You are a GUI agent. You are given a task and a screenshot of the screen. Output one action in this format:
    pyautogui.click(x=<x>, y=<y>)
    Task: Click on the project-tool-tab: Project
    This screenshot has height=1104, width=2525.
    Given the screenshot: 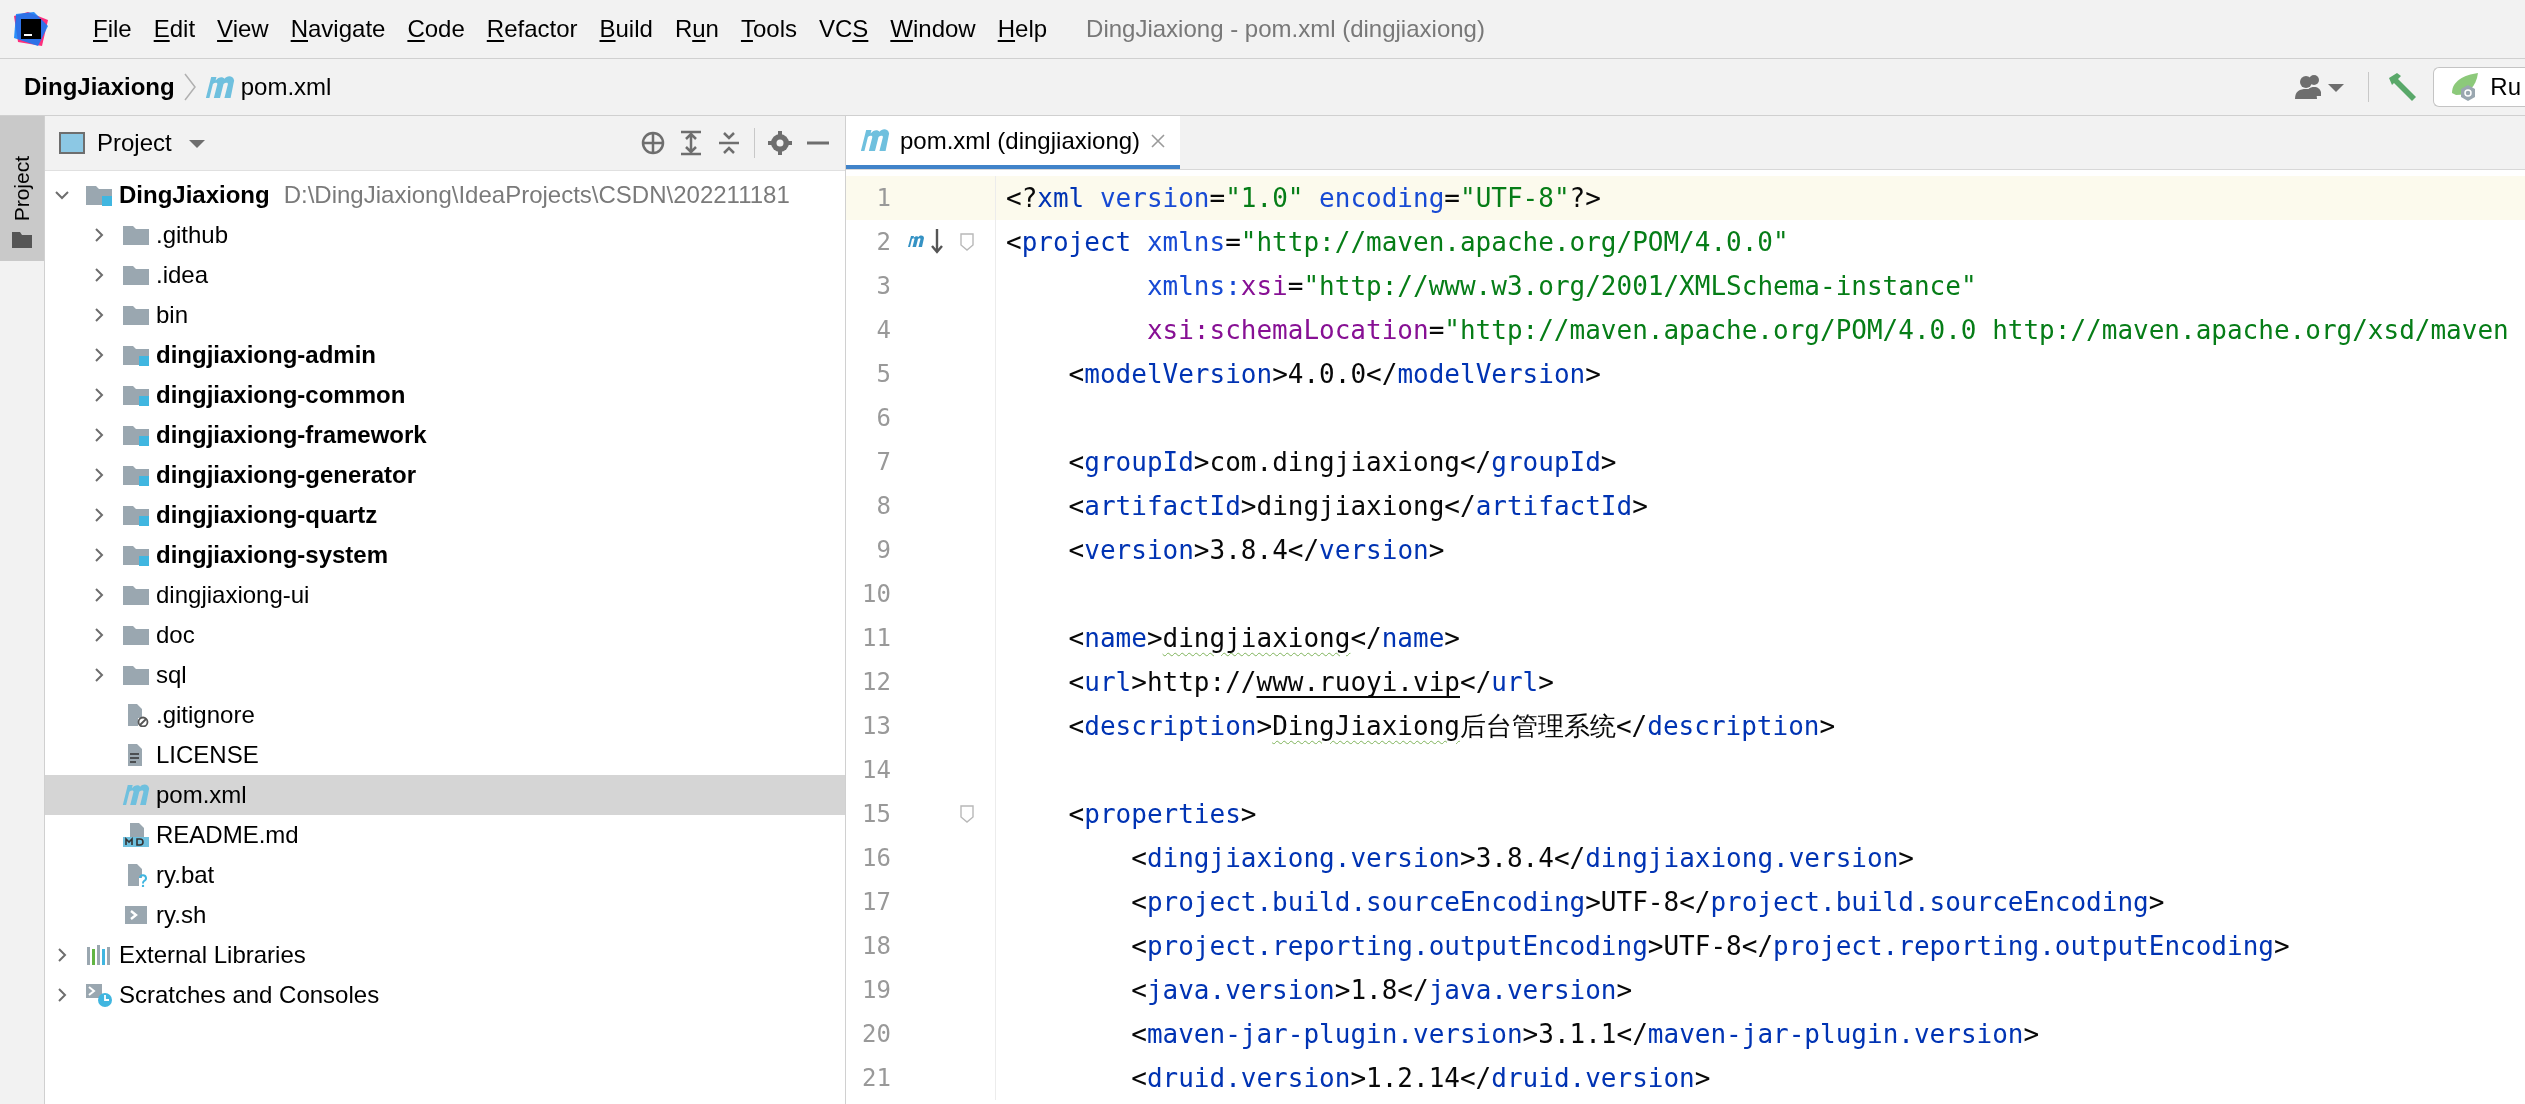 What is the action you would take?
    pyautogui.click(x=22, y=188)
    